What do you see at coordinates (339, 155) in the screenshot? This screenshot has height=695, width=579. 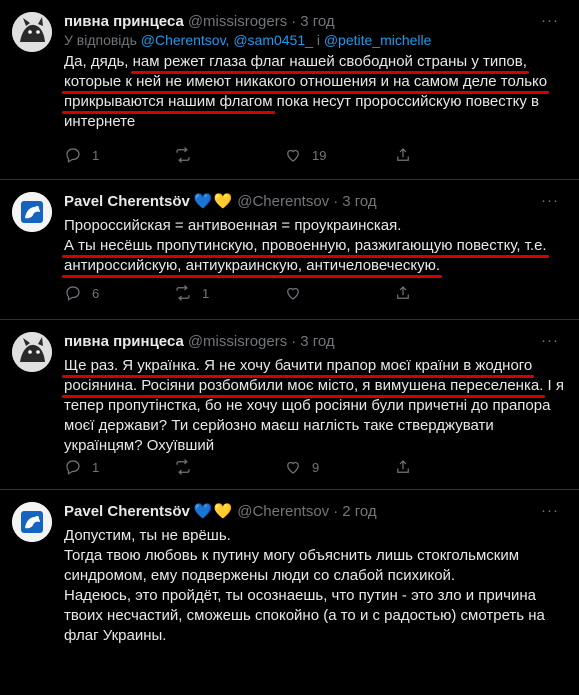 I see `like-button: 19` at bounding box center [339, 155].